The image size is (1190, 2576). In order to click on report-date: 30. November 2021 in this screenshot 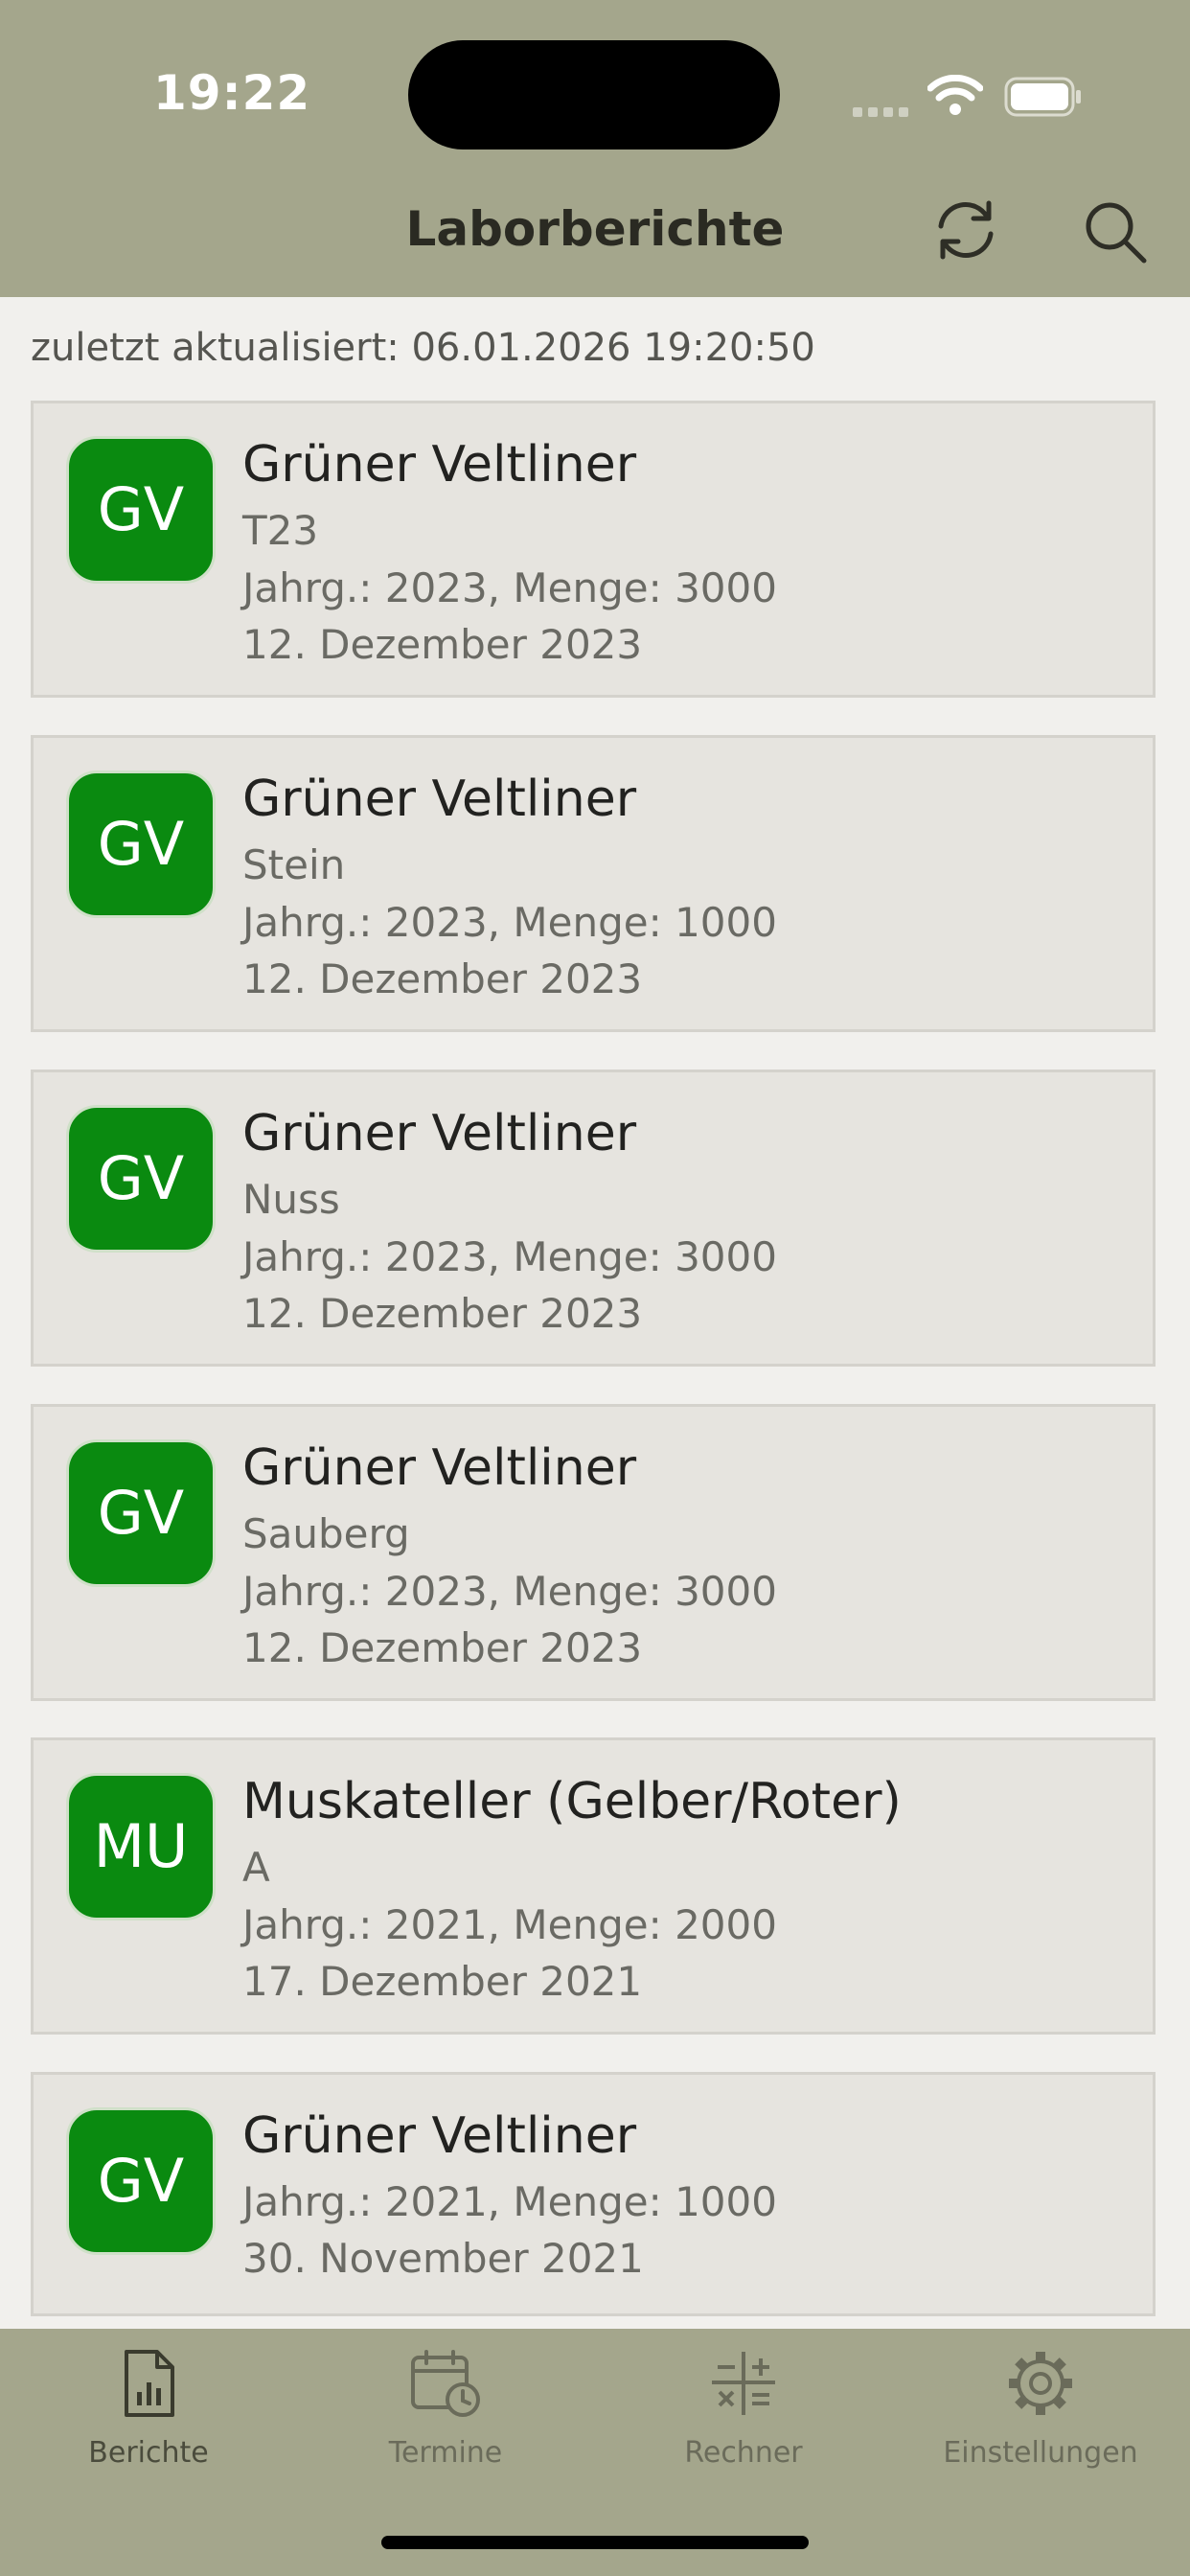, I will do `click(443, 2258)`.